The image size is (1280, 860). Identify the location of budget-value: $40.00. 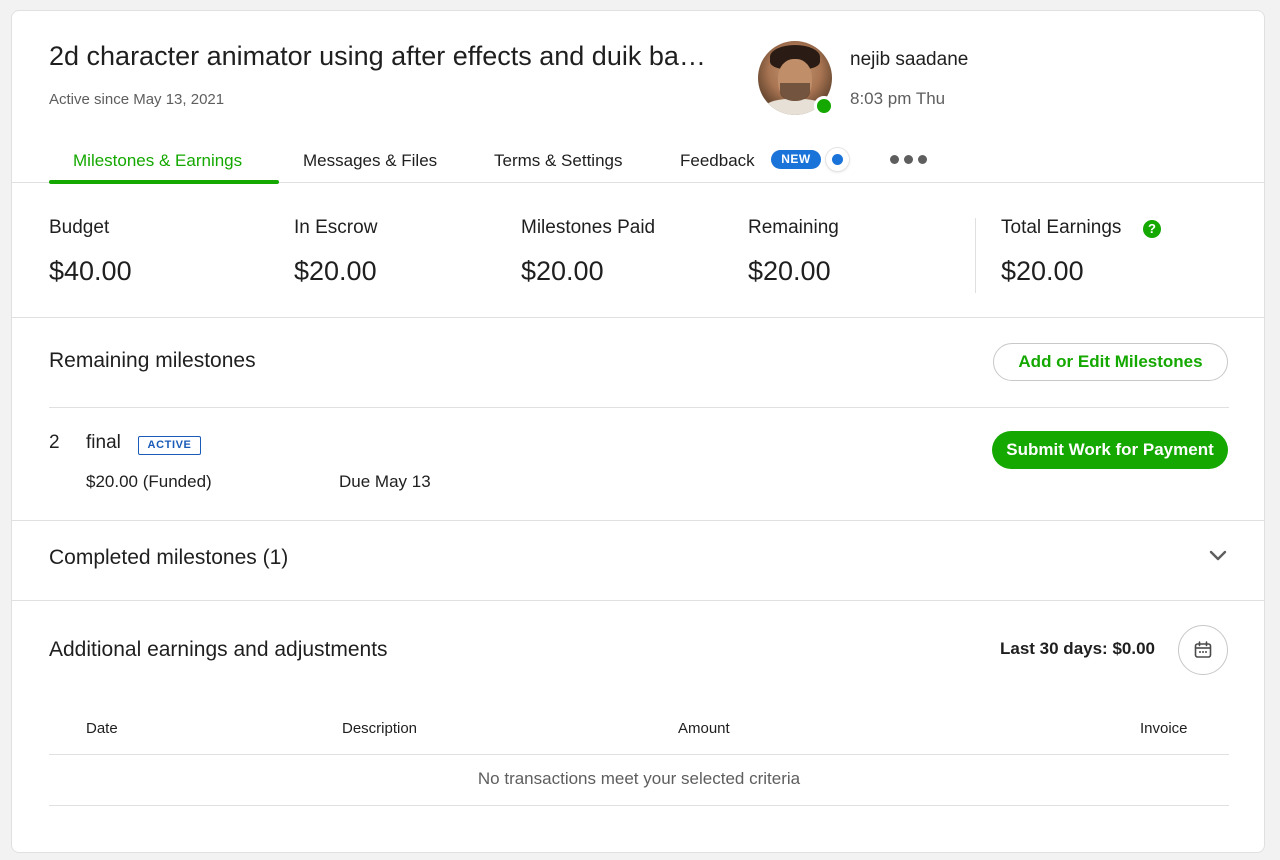
(90, 271).